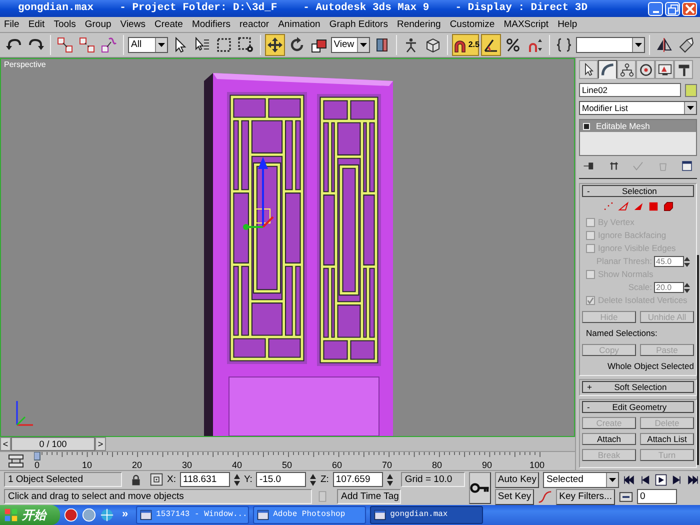 This screenshot has width=700, height=525. Describe the element at coordinates (65, 24) in the screenshot. I see `menu-item: Tools` at that location.